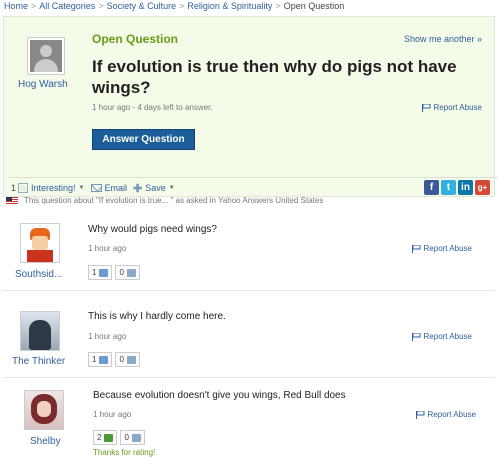 The width and height of the screenshot is (500, 472). Describe the element at coordinates (142, 6) in the screenshot. I see `breadcrumb-society-culture: Society & Culture` at that location.